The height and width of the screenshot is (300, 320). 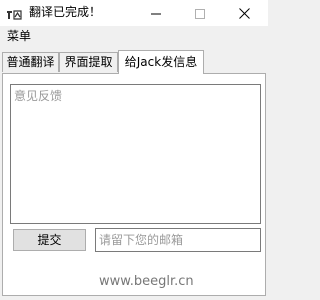 I want to click on minimize-button, so click(x=156, y=13).